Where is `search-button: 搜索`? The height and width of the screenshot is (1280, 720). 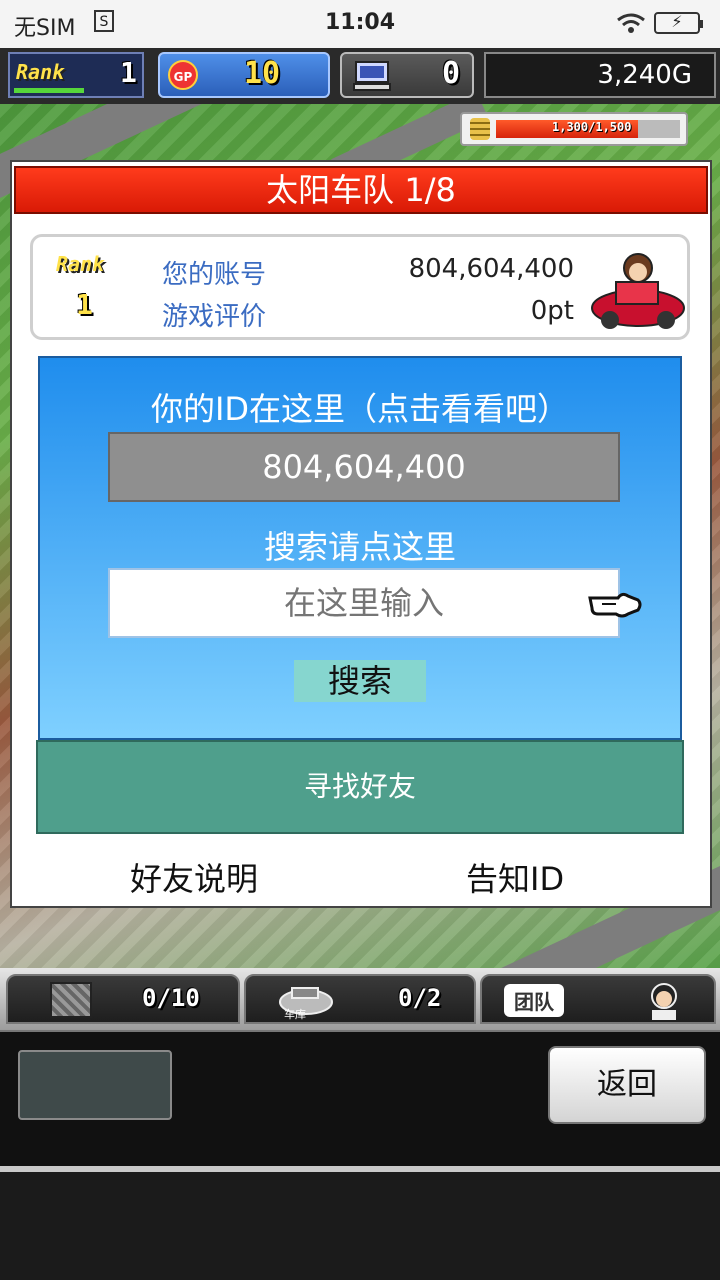 search-button: 搜索 is located at coordinates (360, 681).